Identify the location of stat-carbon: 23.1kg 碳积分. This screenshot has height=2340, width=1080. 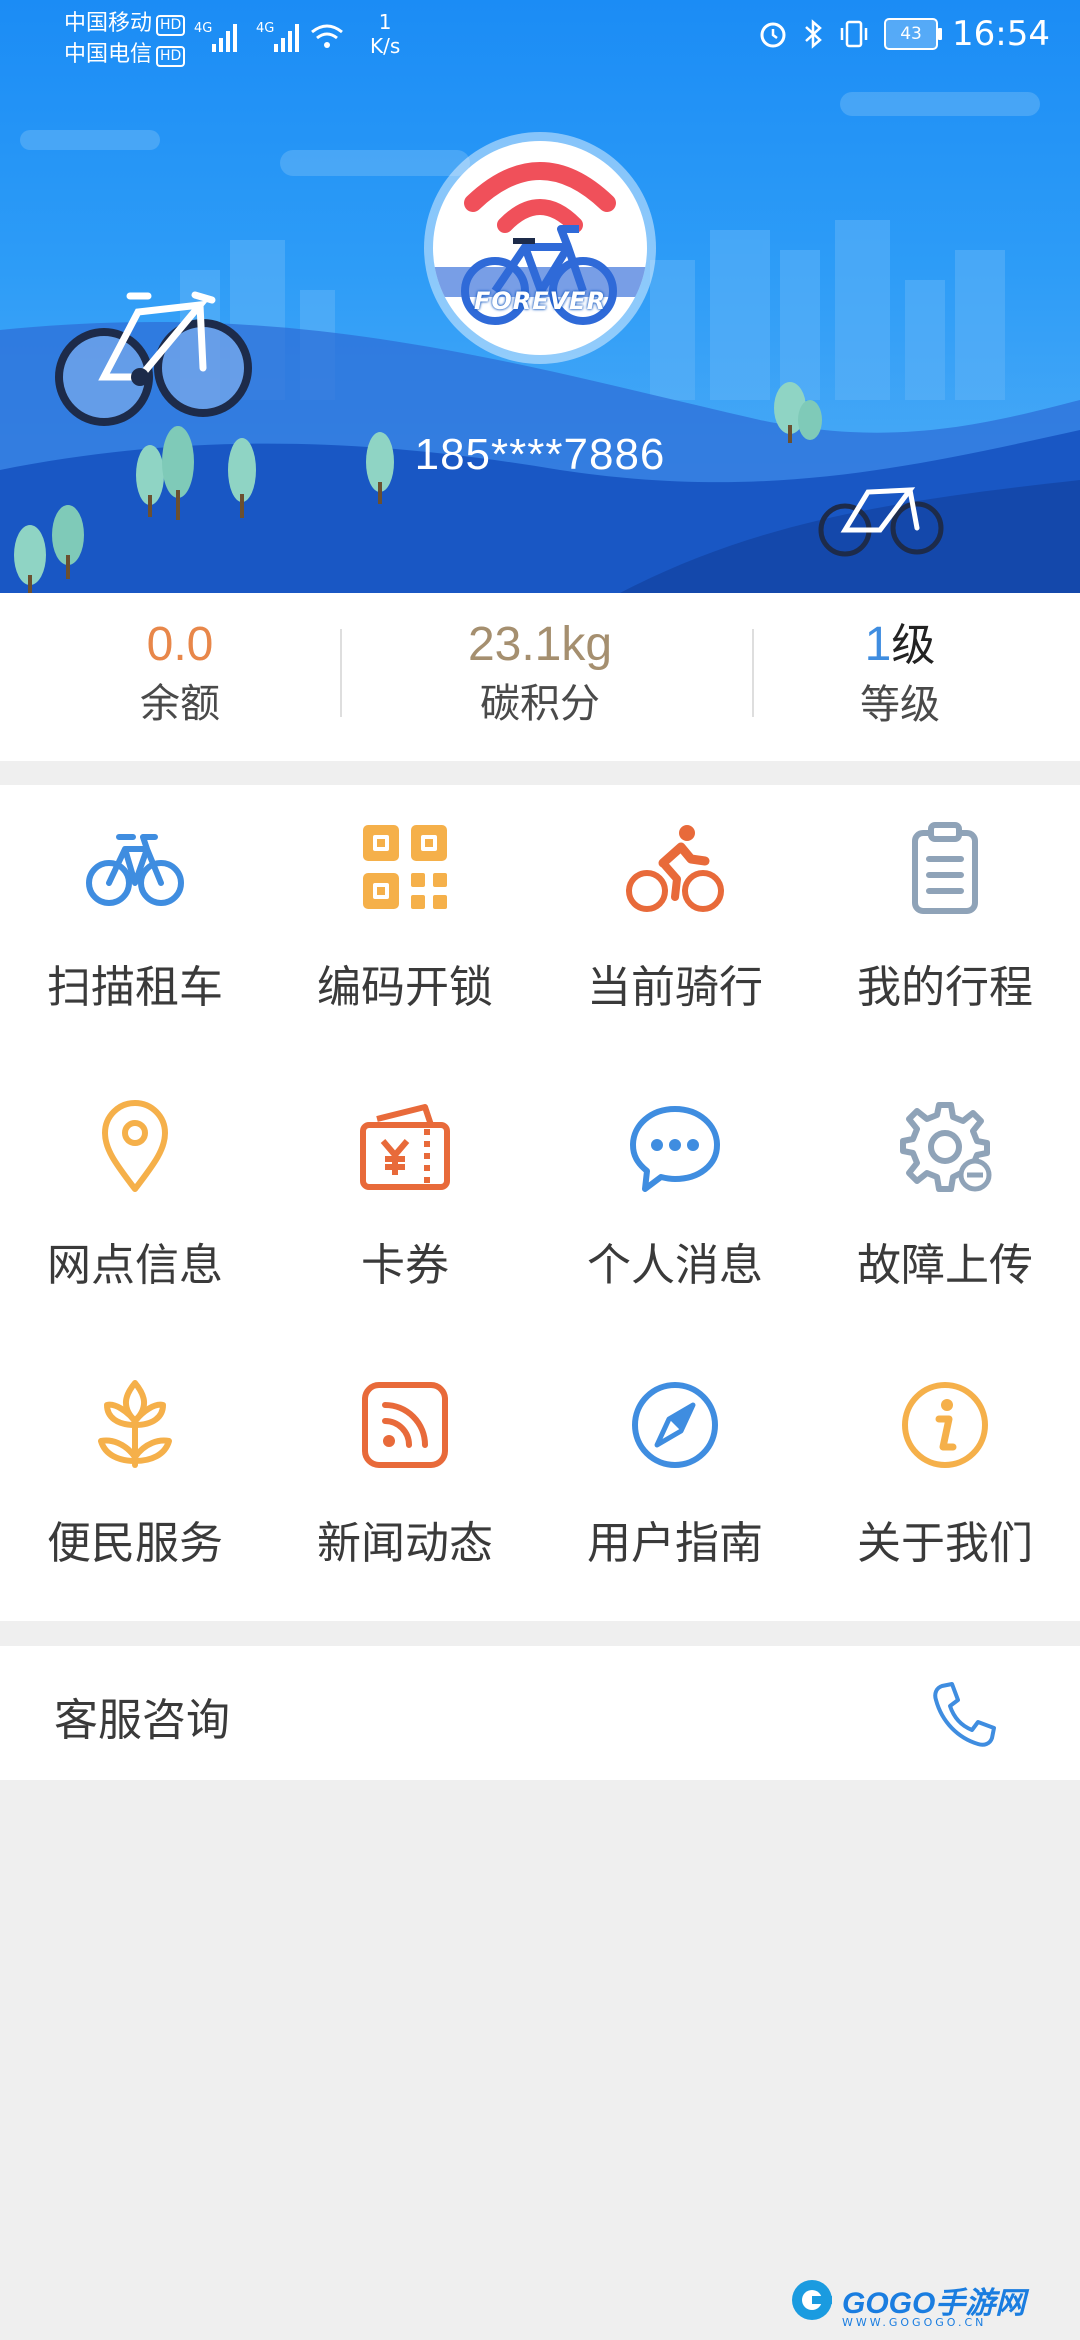
(540, 677).